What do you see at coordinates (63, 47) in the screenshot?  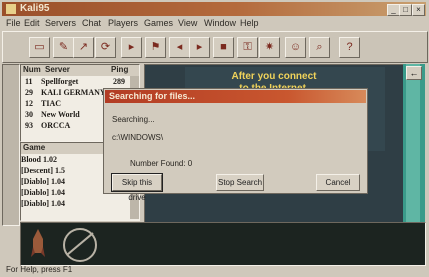 I see `tool-icon: ✎` at bounding box center [63, 47].